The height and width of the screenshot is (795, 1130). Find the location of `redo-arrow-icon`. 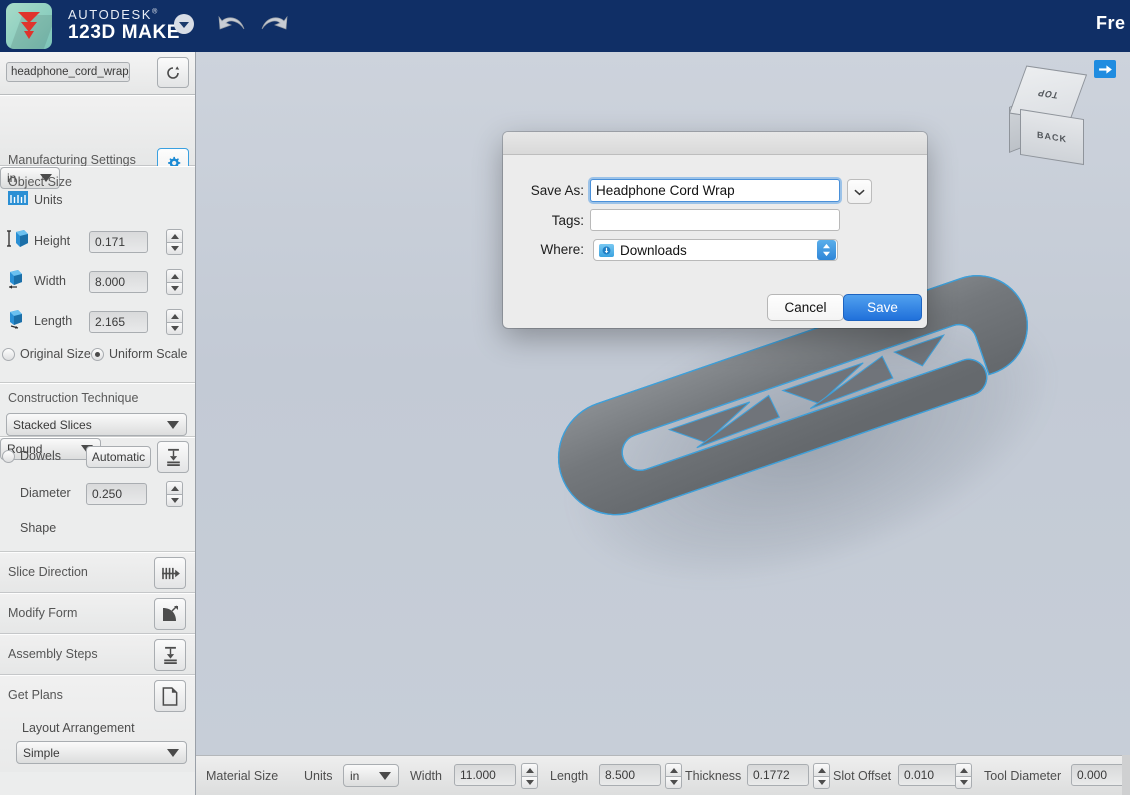

redo-arrow-icon is located at coordinates (273, 27).